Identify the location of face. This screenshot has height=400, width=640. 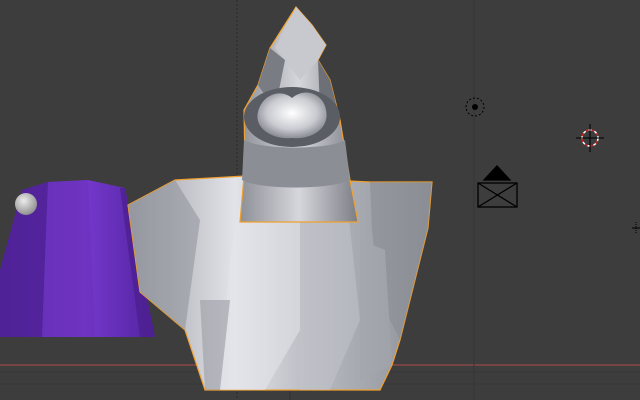
(292, 115).